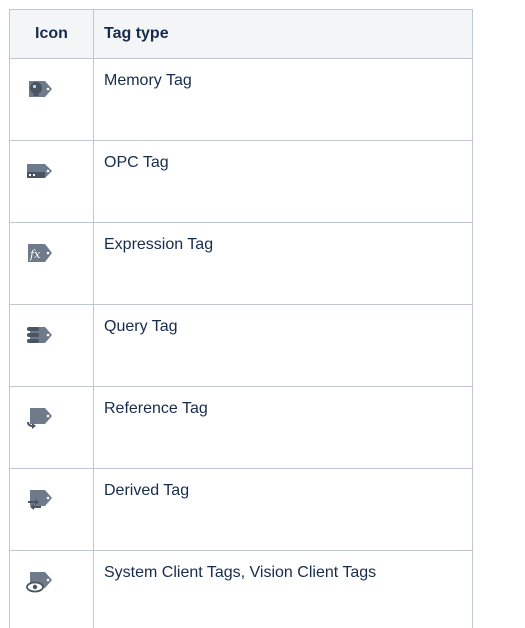  What do you see at coordinates (39, 417) in the screenshot?
I see `reference-tag-icon` at bounding box center [39, 417].